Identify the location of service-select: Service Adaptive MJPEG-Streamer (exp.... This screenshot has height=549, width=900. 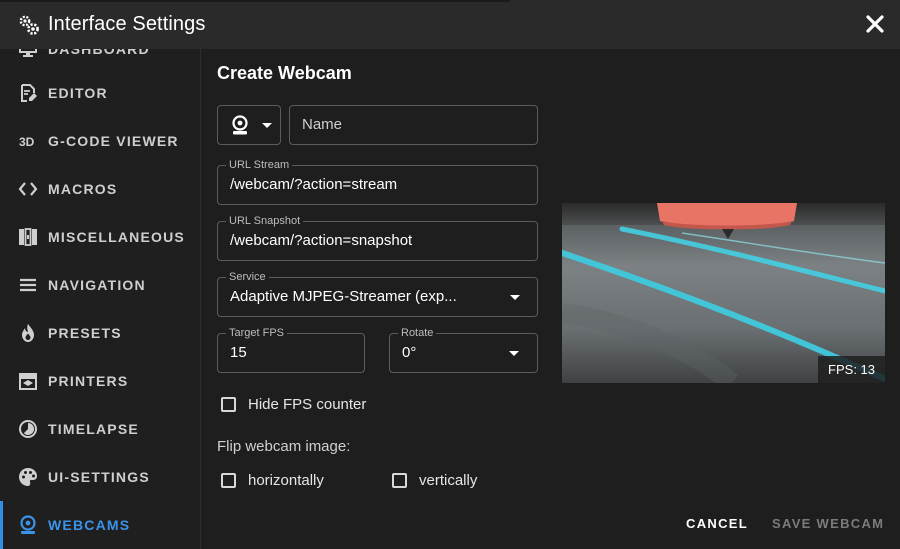
(377, 294).